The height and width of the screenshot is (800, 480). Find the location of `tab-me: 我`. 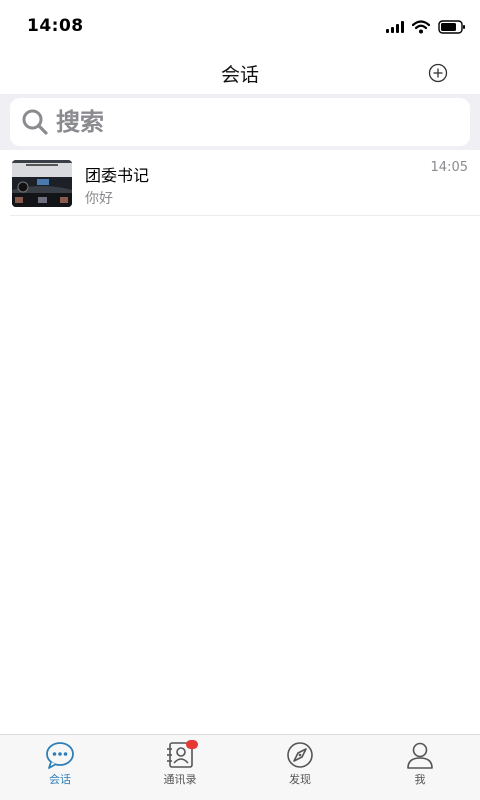

tab-me: 我 is located at coordinates (420, 767).